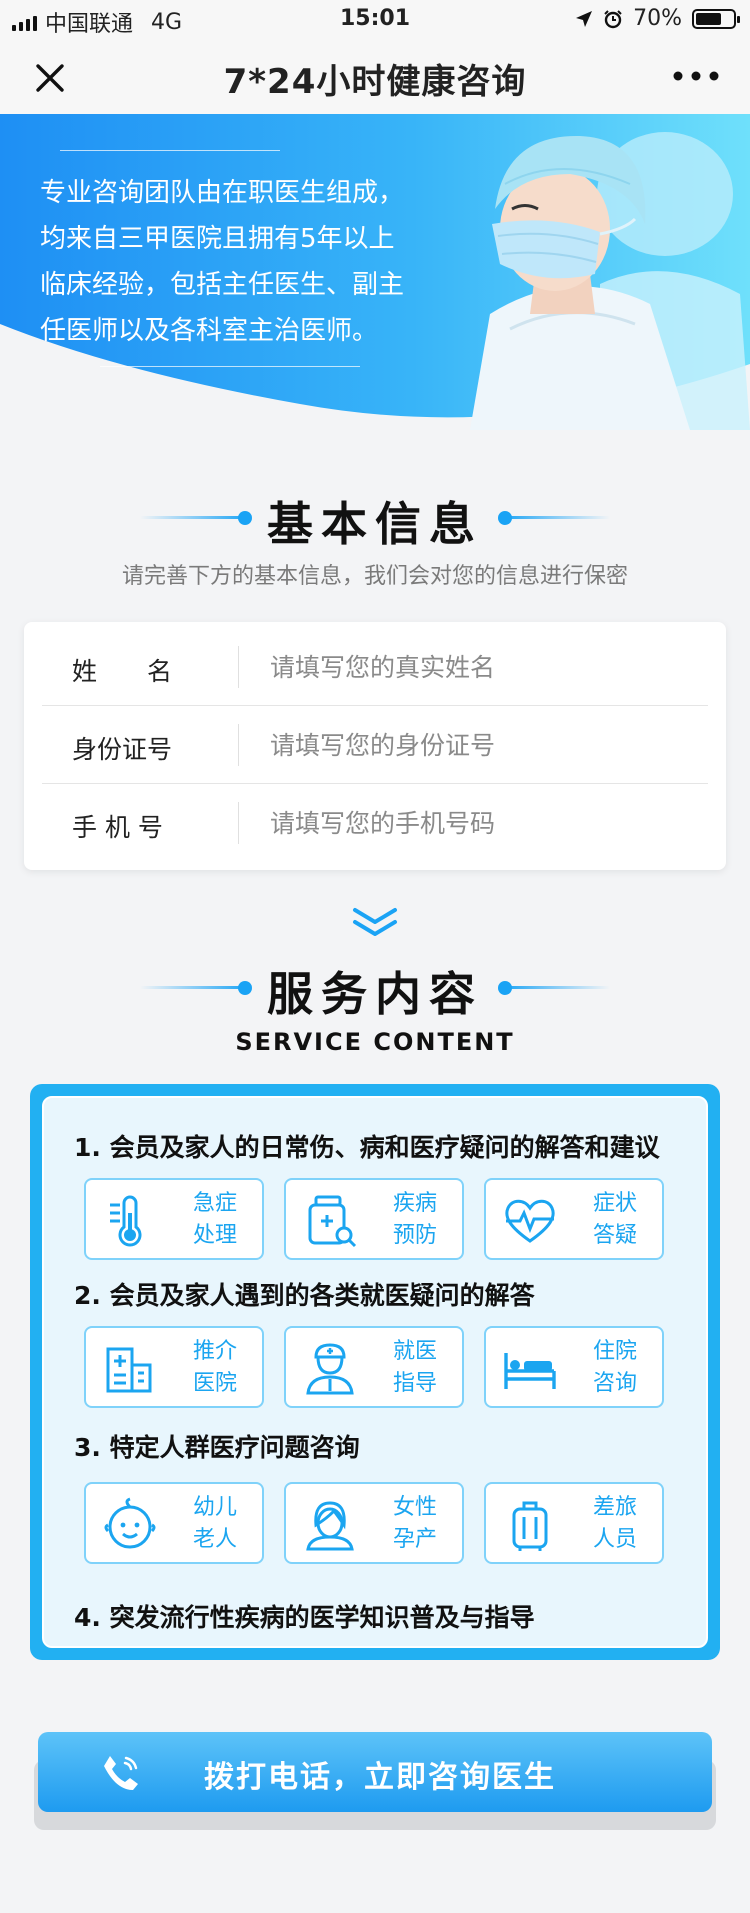  I want to click on tile-label: 推介医院, so click(214, 1367).